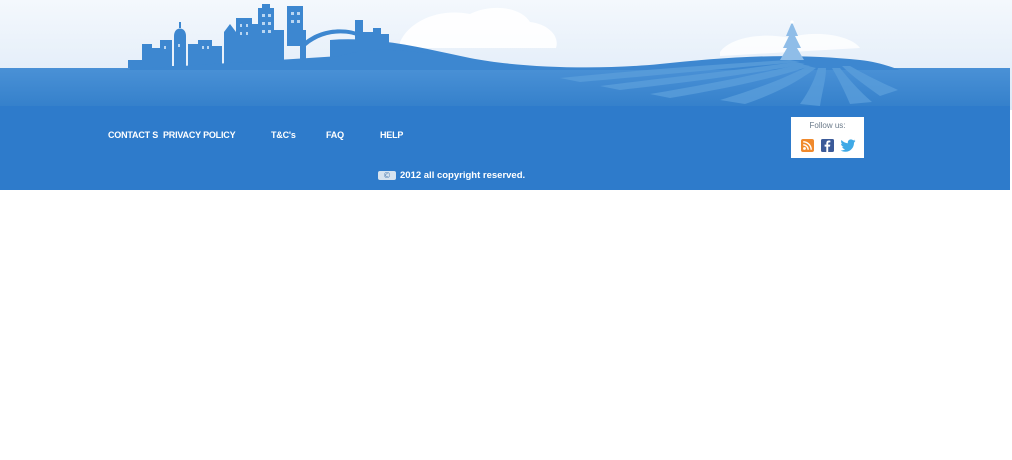  I want to click on facebook-icon, so click(827, 145).